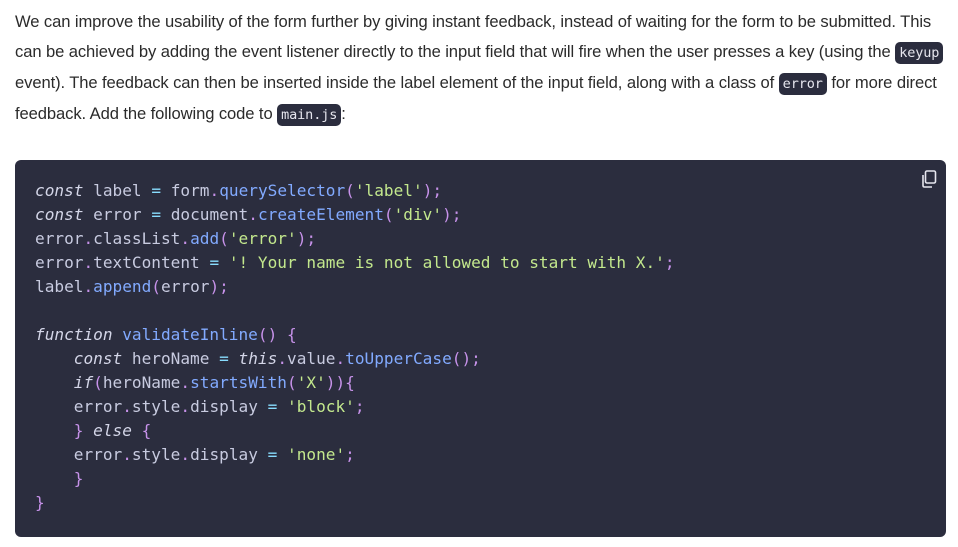 Image resolution: width=958 pixels, height=547 pixels. What do you see at coordinates (112, 430) in the screenshot?
I see `code-line: } else {` at bounding box center [112, 430].